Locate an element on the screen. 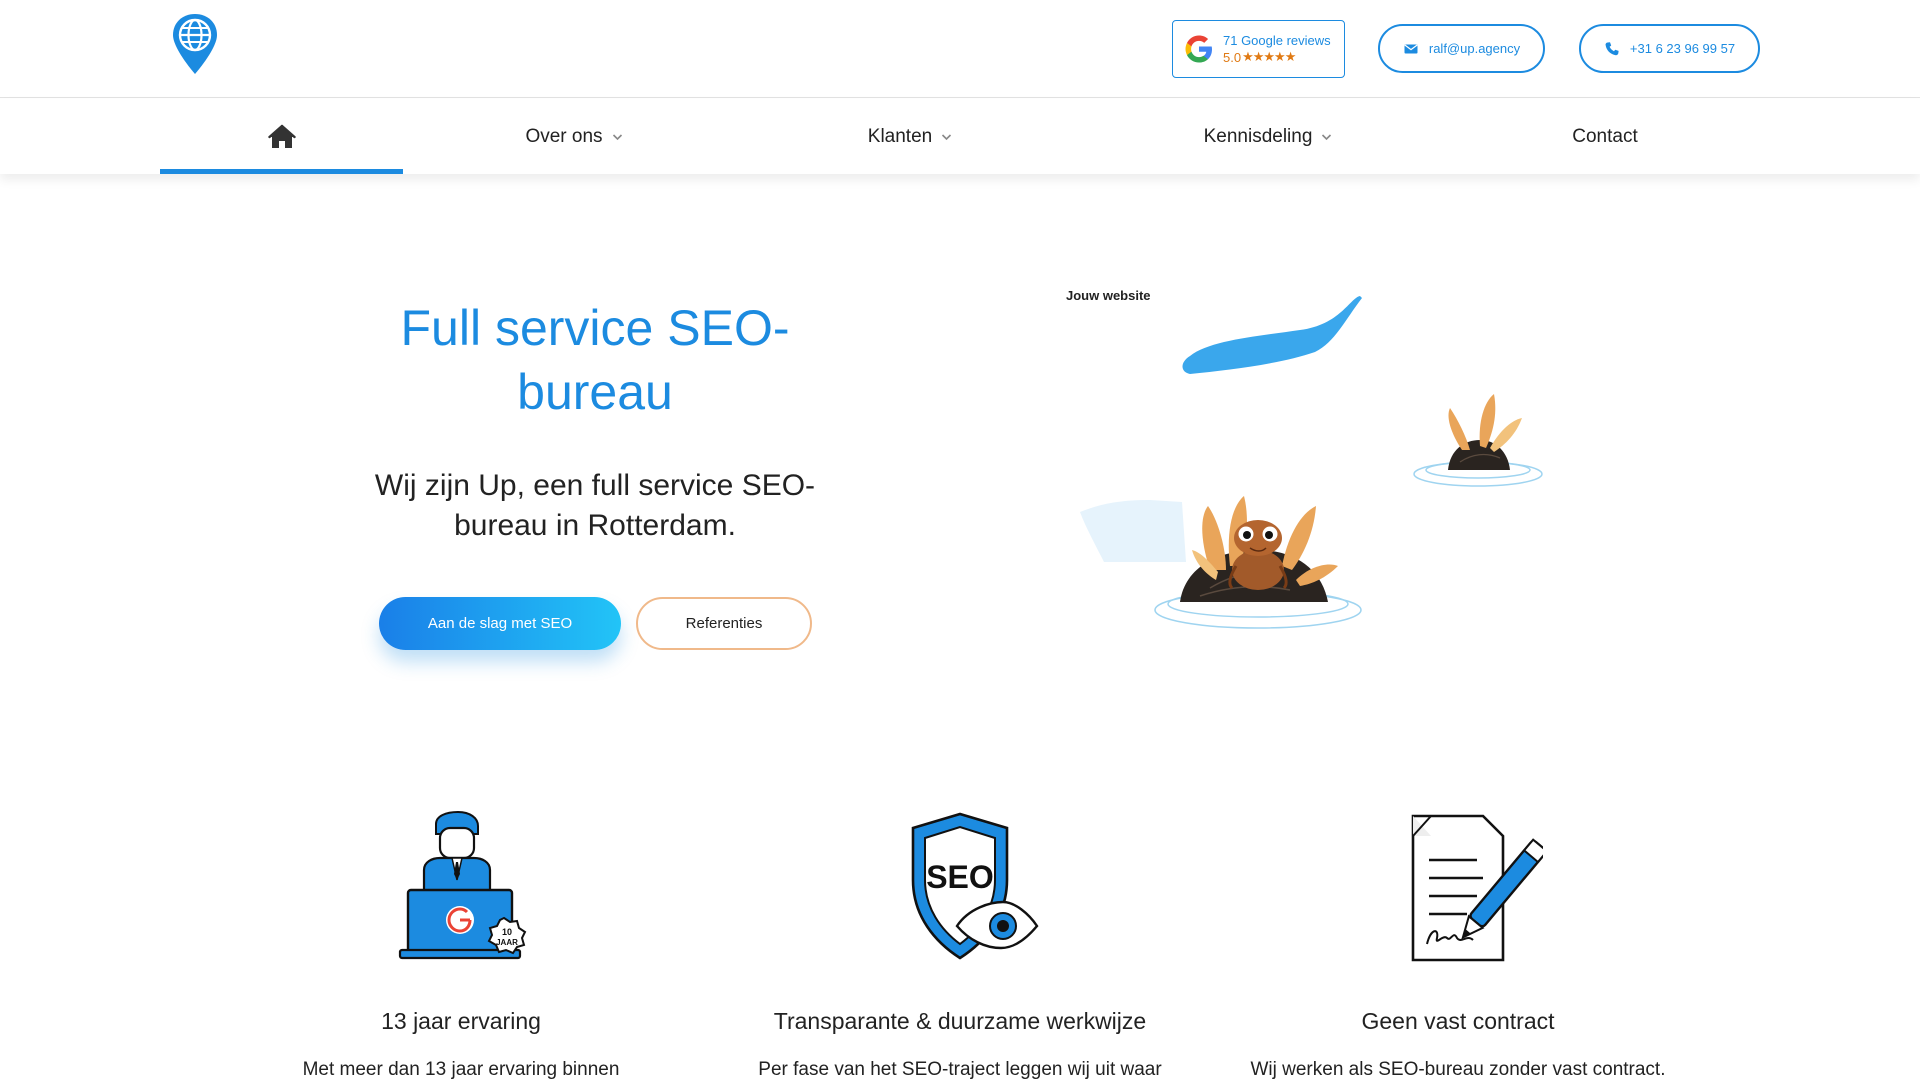 The width and height of the screenshot is (1920, 1080). svg-text: JAAR is located at coordinates (507, 942).